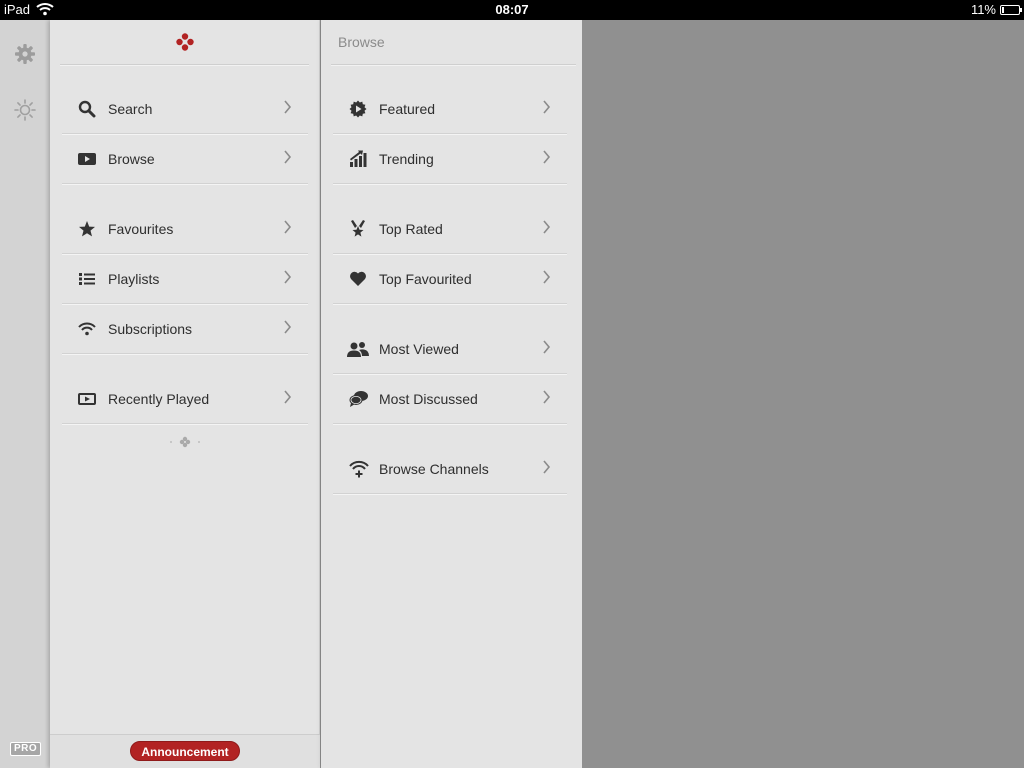 The height and width of the screenshot is (768, 1024). I want to click on menu-item-browse: Browse, so click(185, 159).